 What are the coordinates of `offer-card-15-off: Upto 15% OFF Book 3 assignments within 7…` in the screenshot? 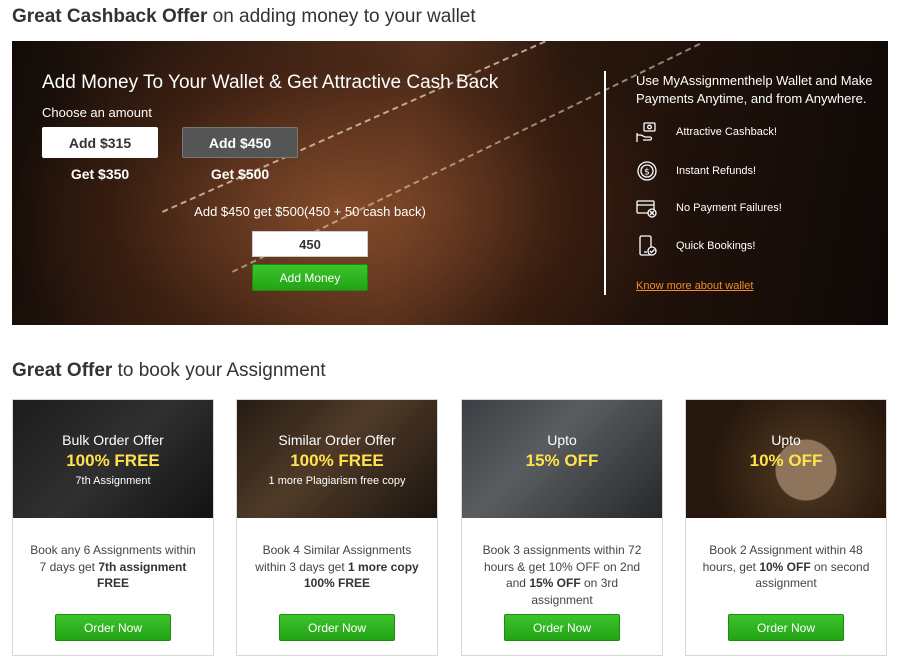 It's located at (562, 527).